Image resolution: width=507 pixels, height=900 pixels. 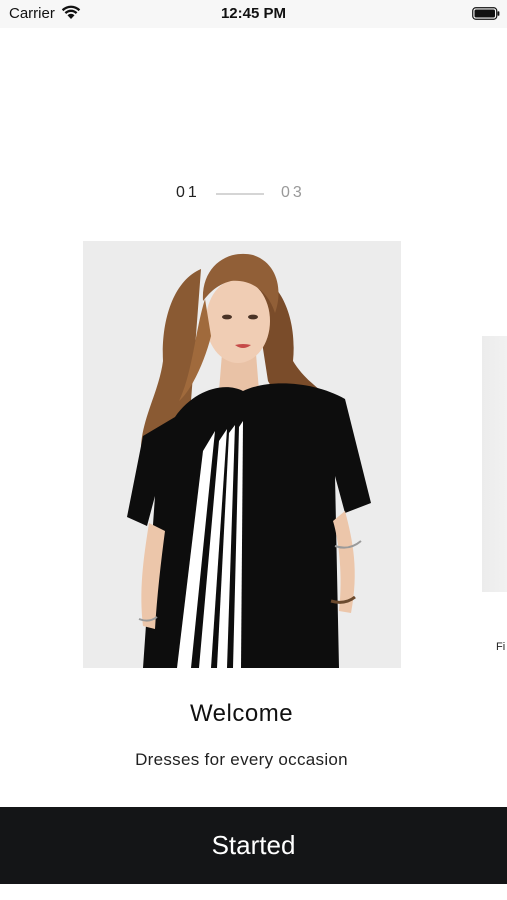 I want to click on current-page-number: 01, so click(x=188, y=192).